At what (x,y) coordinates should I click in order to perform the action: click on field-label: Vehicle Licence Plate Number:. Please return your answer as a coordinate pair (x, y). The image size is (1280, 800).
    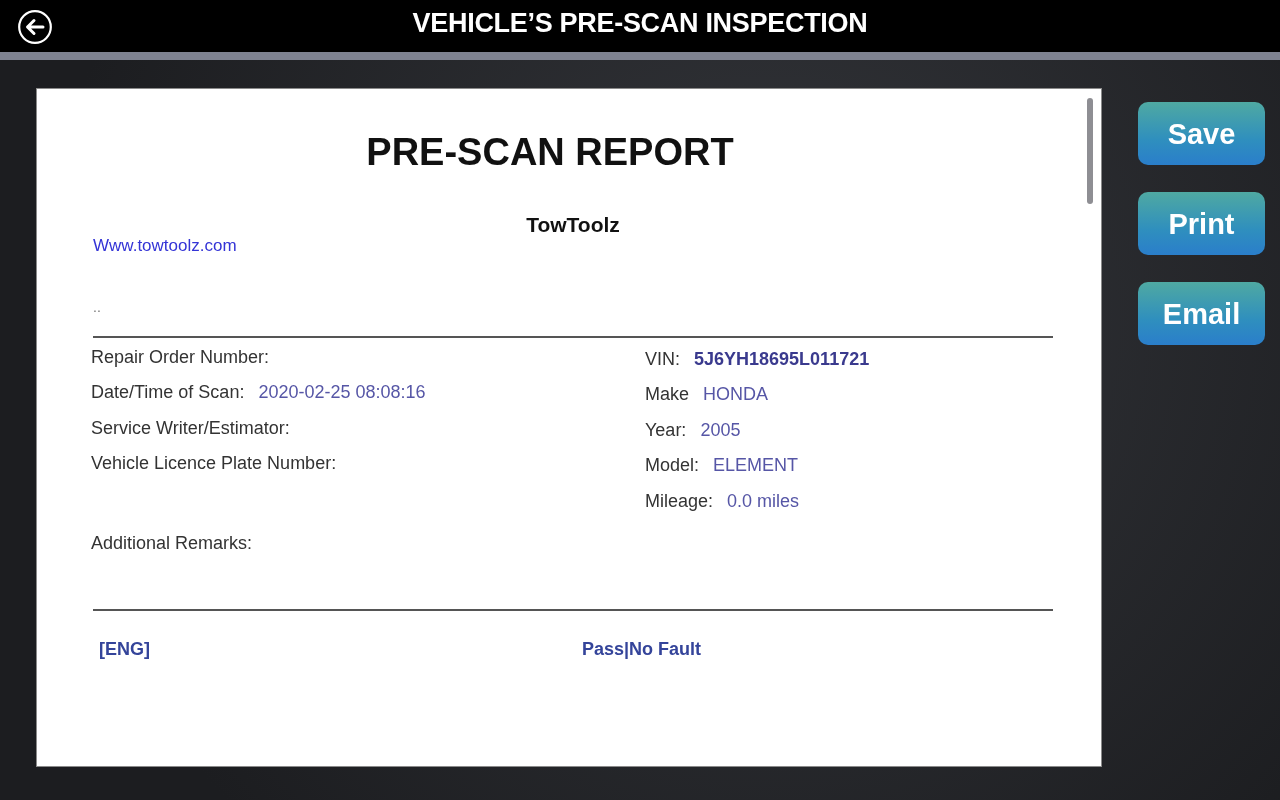
    Looking at the image, I should click on (214, 464).